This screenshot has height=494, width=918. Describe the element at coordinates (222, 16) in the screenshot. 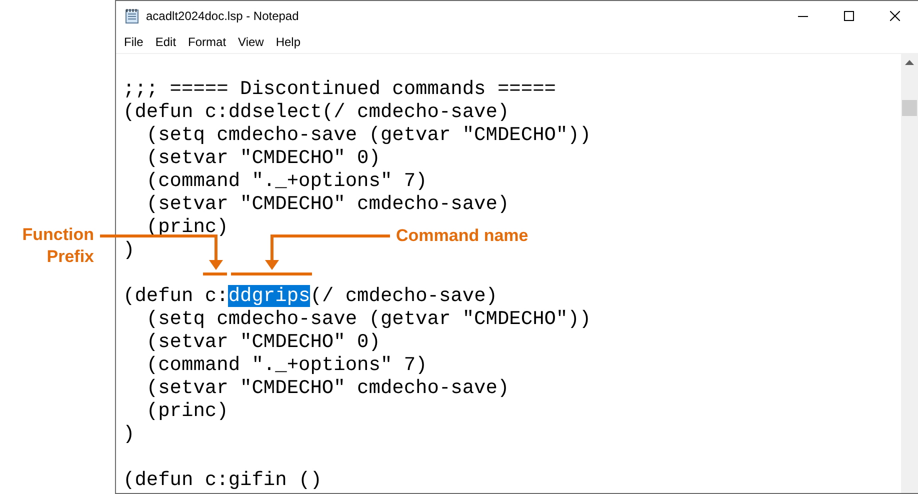

I see `window-title: acadlt2024doc.lsp - Notepad` at that location.